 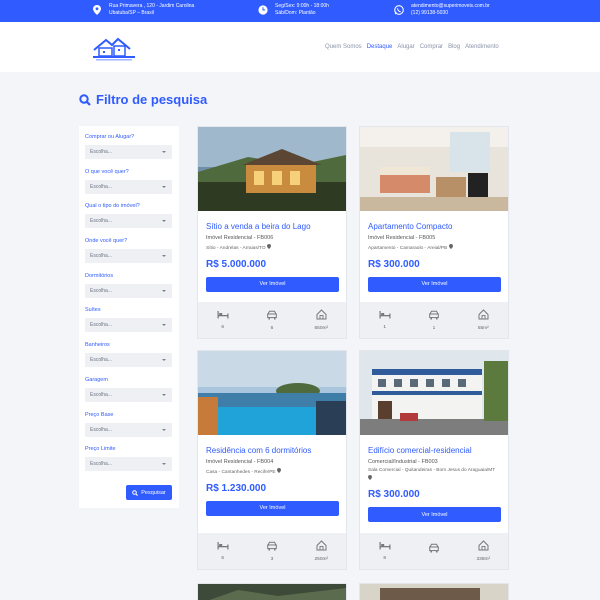 What do you see at coordinates (99, 275) in the screenshot?
I see `filter-field-label: Dormitórios` at bounding box center [99, 275].